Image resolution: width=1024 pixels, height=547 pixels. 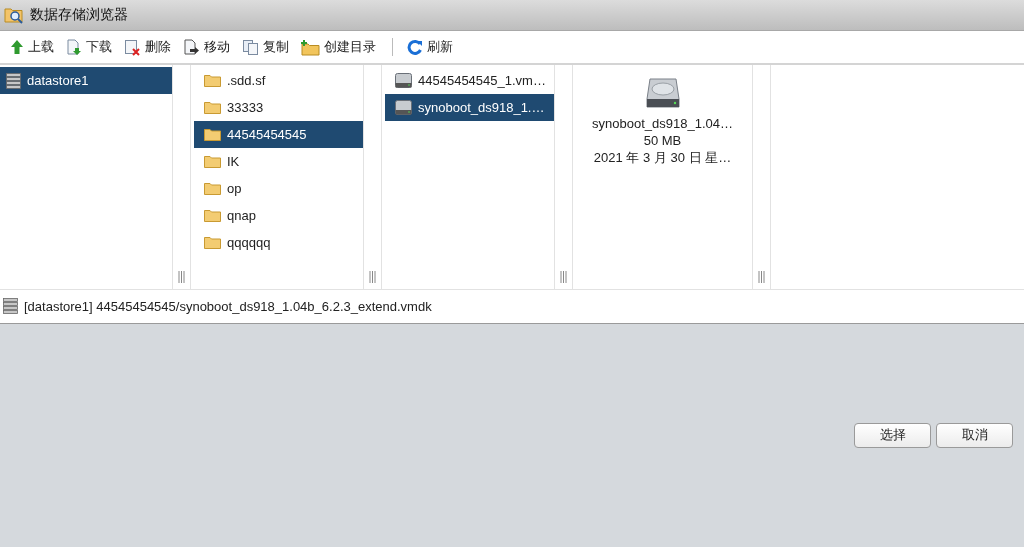 I want to click on browser-item: 33333, so click(x=278, y=107).